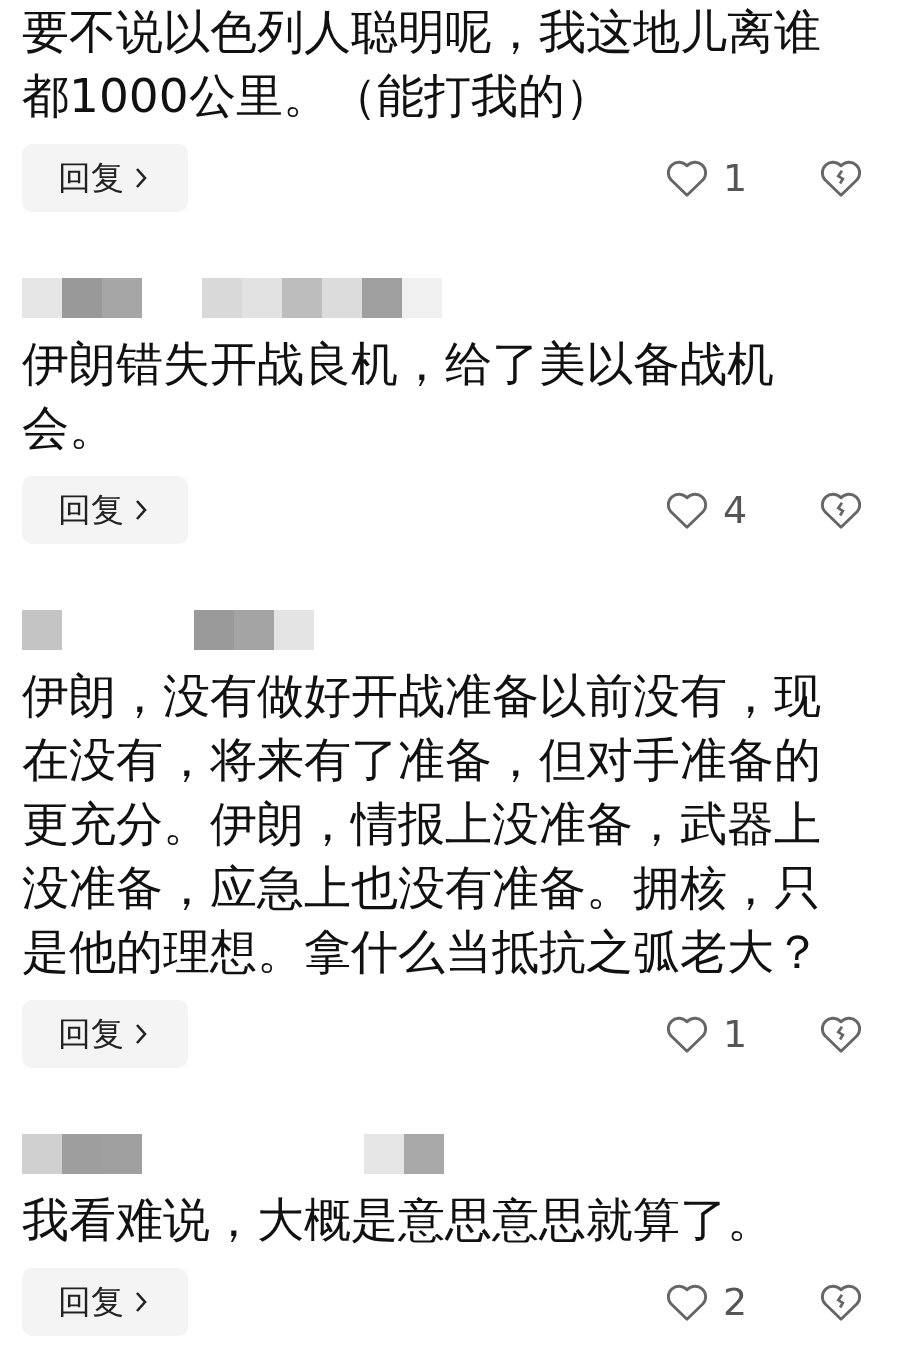 The image size is (923, 1365). Describe the element at coordinates (736, 510) in the screenshot. I see `like-count: 4` at that location.